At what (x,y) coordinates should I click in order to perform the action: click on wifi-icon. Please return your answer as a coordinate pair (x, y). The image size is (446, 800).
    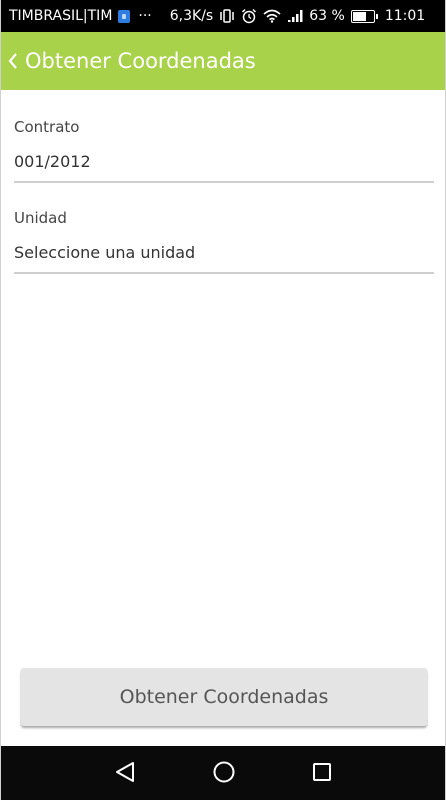
    Looking at the image, I should click on (272, 16).